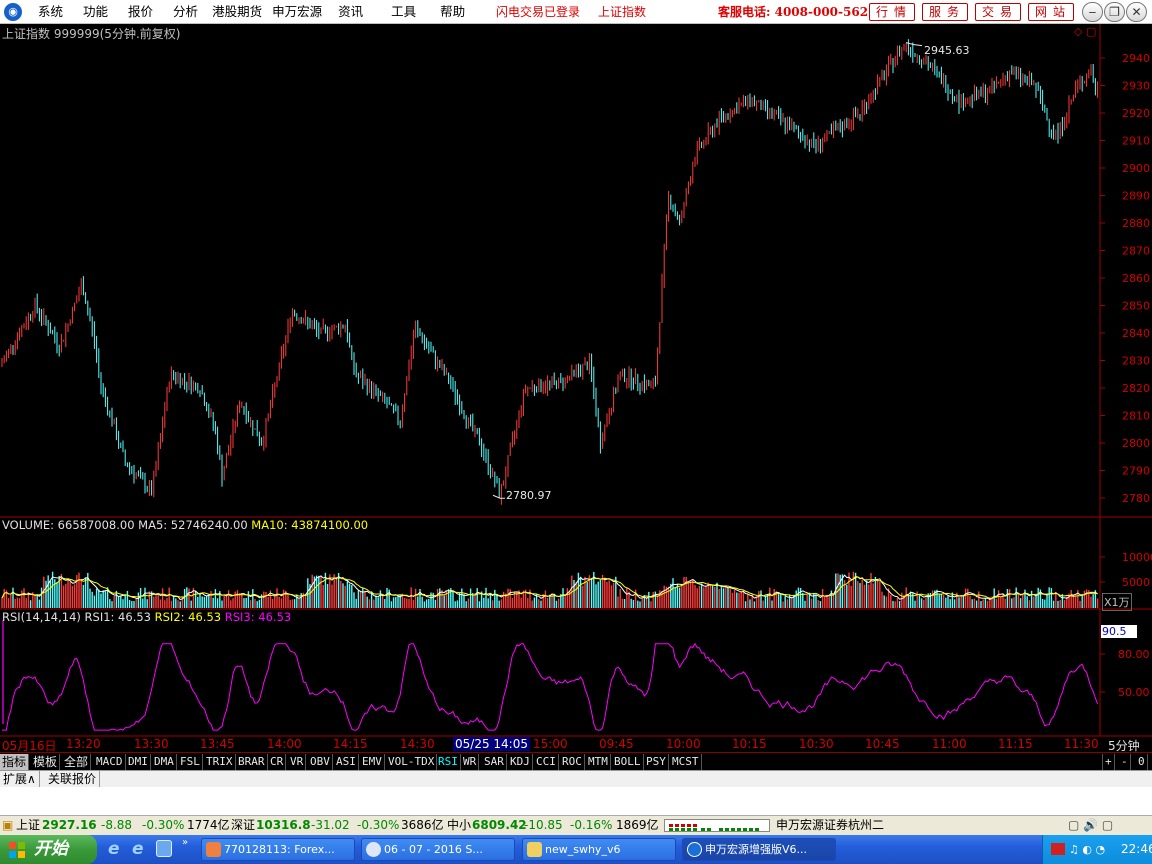 Image resolution: width=1152 pixels, height=864 pixels. I want to click on tab-plus-button: +, so click(1108, 762).